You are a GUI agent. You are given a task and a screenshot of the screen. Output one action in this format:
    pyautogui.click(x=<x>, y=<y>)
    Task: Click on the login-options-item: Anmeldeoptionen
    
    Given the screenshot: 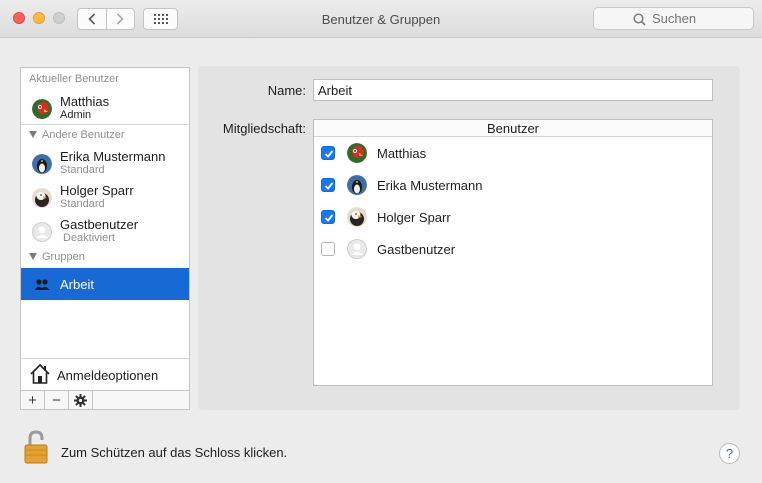 What is the action you would take?
    pyautogui.click(x=105, y=374)
    